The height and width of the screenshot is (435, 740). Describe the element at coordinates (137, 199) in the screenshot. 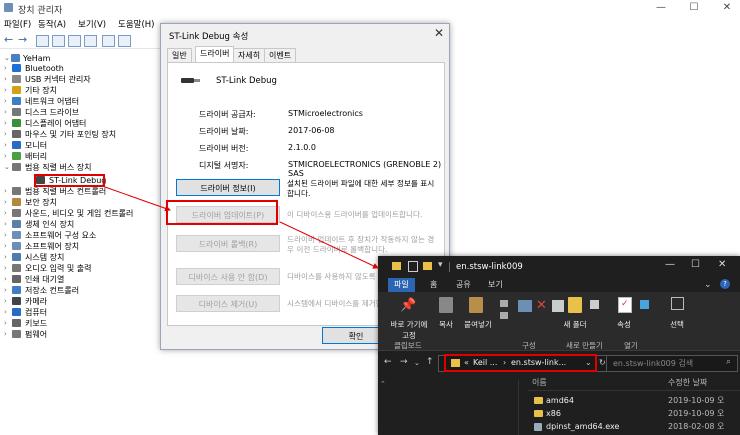

I see `arrow-to-update-button` at that location.